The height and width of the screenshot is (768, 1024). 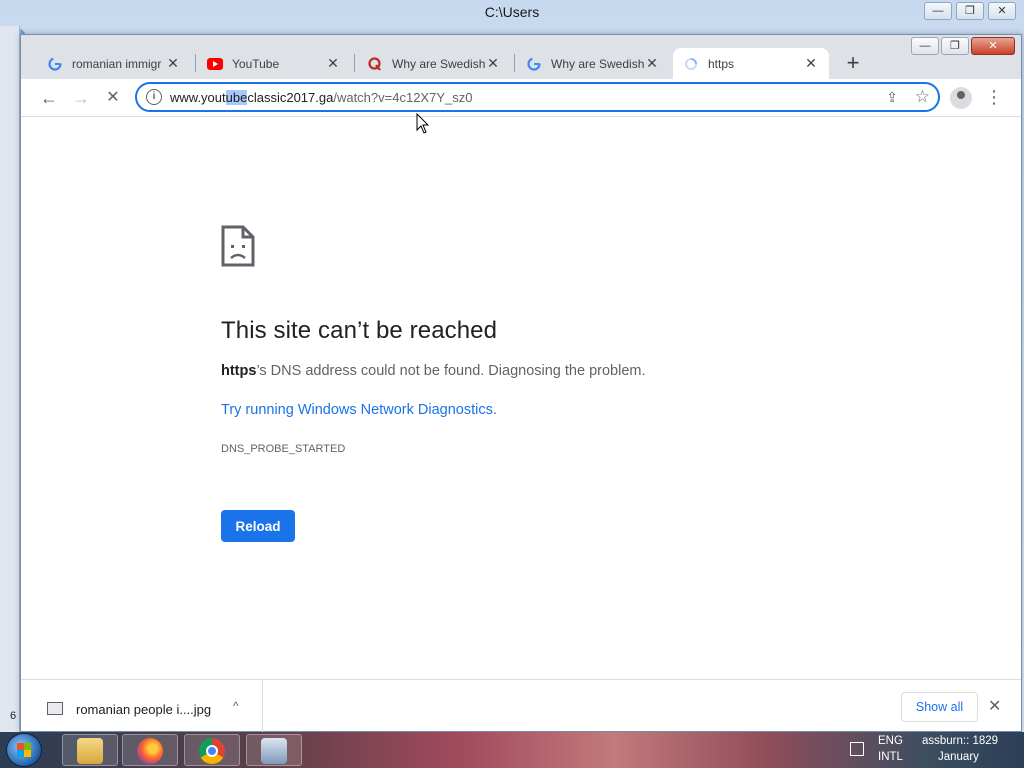 What do you see at coordinates (13, 716) in the screenshot?
I see `left-pane-mark: 6` at bounding box center [13, 716].